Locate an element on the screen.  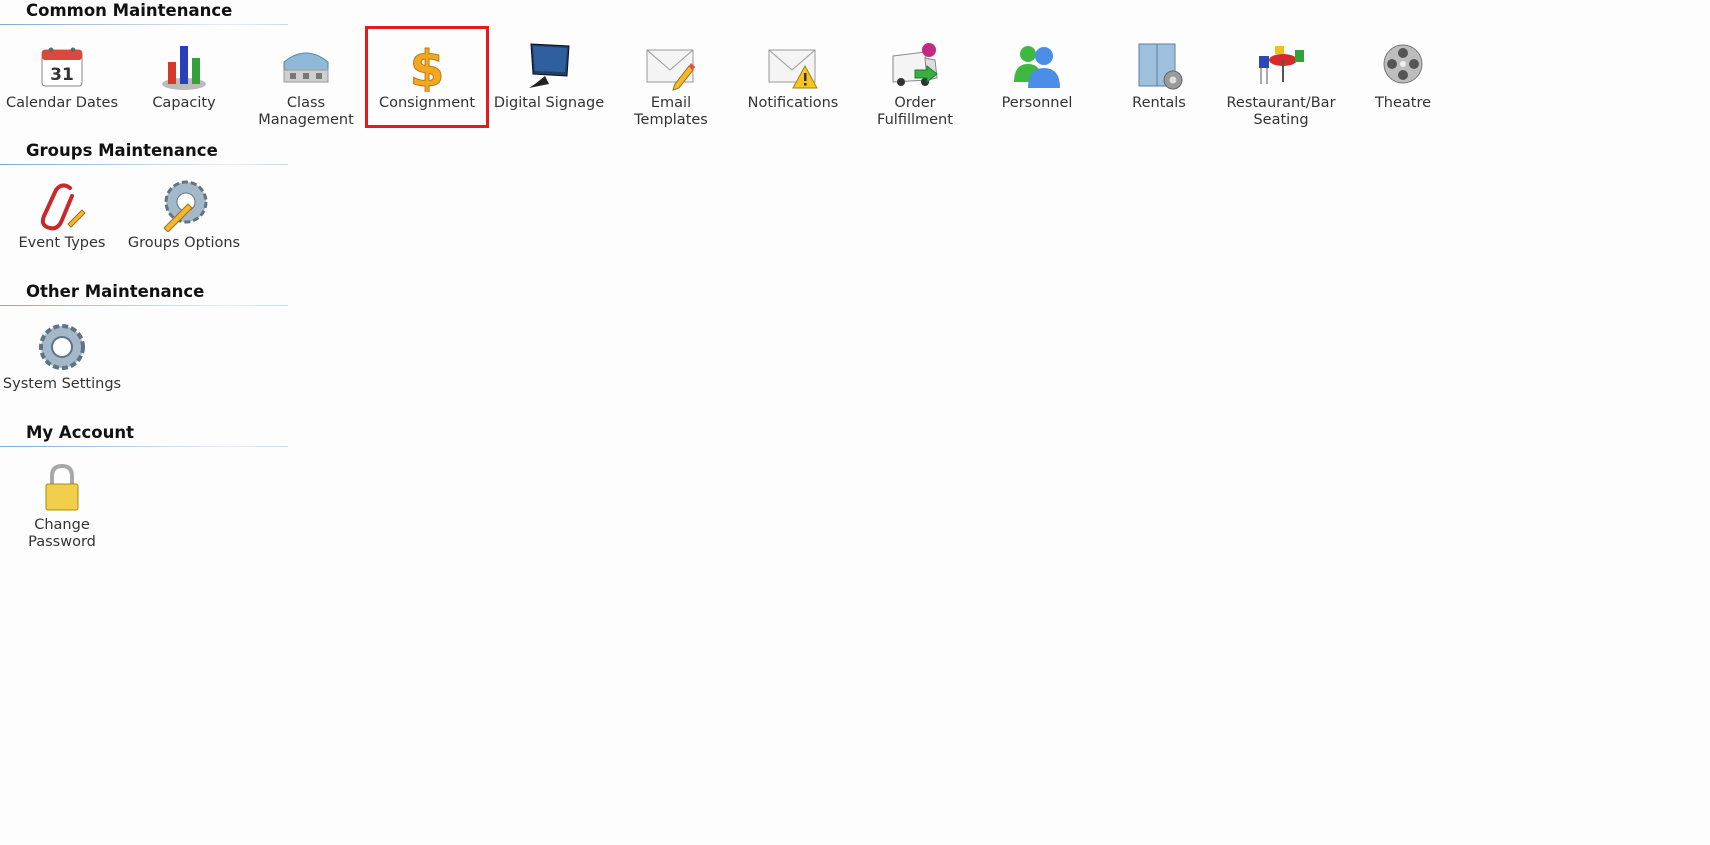
tile-label: Order Fulfillment is located at coordinates (915, 111).